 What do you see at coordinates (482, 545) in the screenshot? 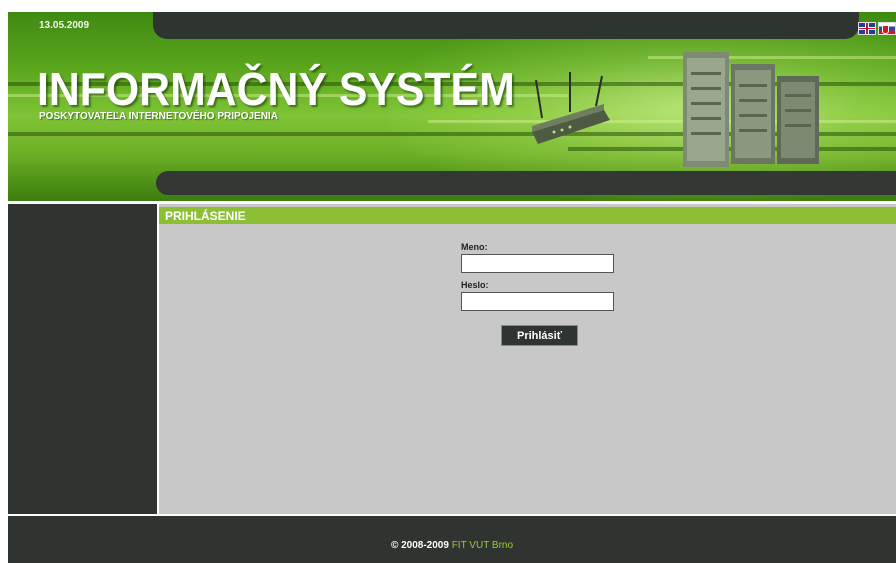
I see `fit-vut-link: FIT VUT Brno` at bounding box center [482, 545].